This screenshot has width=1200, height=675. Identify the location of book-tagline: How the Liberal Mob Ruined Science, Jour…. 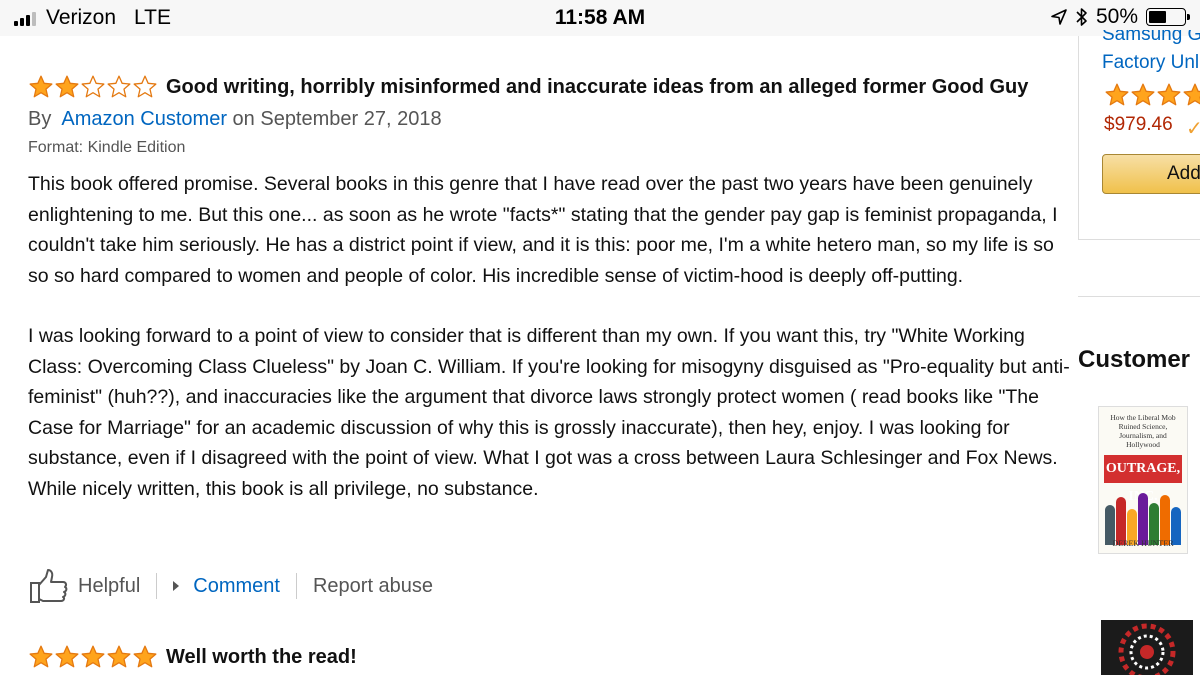
(1143, 431).